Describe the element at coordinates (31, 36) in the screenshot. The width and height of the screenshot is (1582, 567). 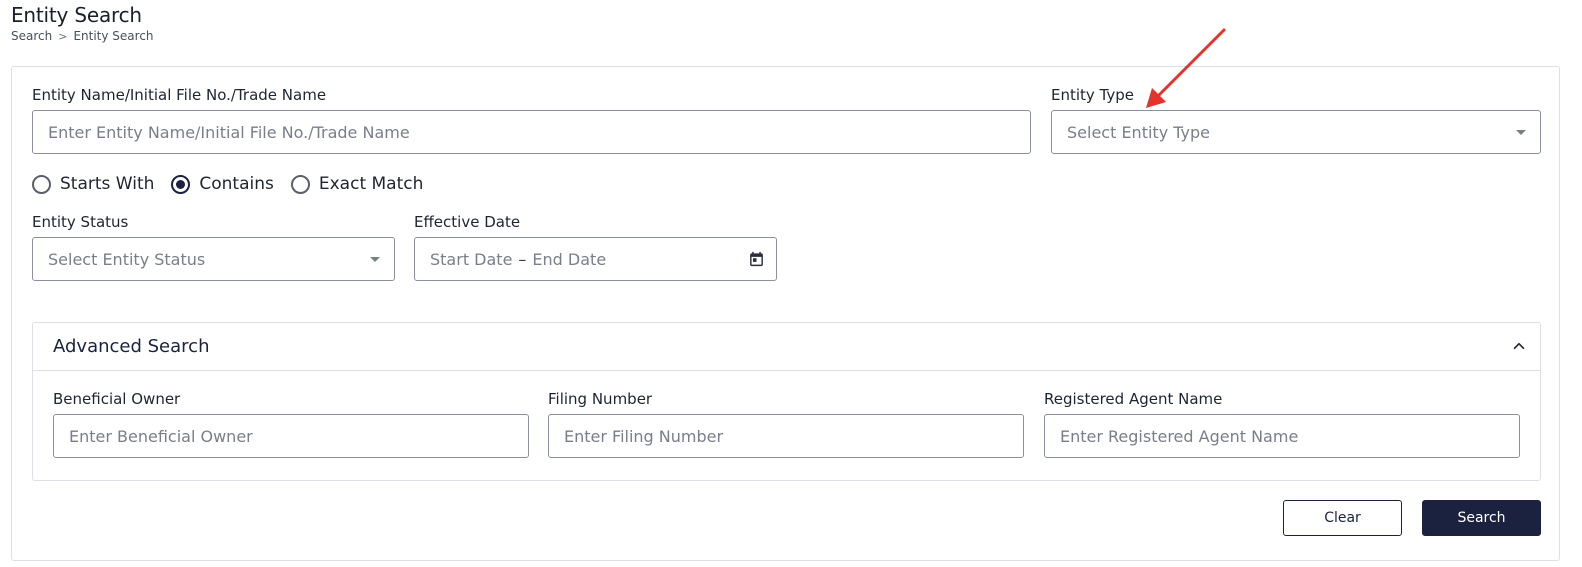
I see `breadcrumb-item-search: Search` at that location.